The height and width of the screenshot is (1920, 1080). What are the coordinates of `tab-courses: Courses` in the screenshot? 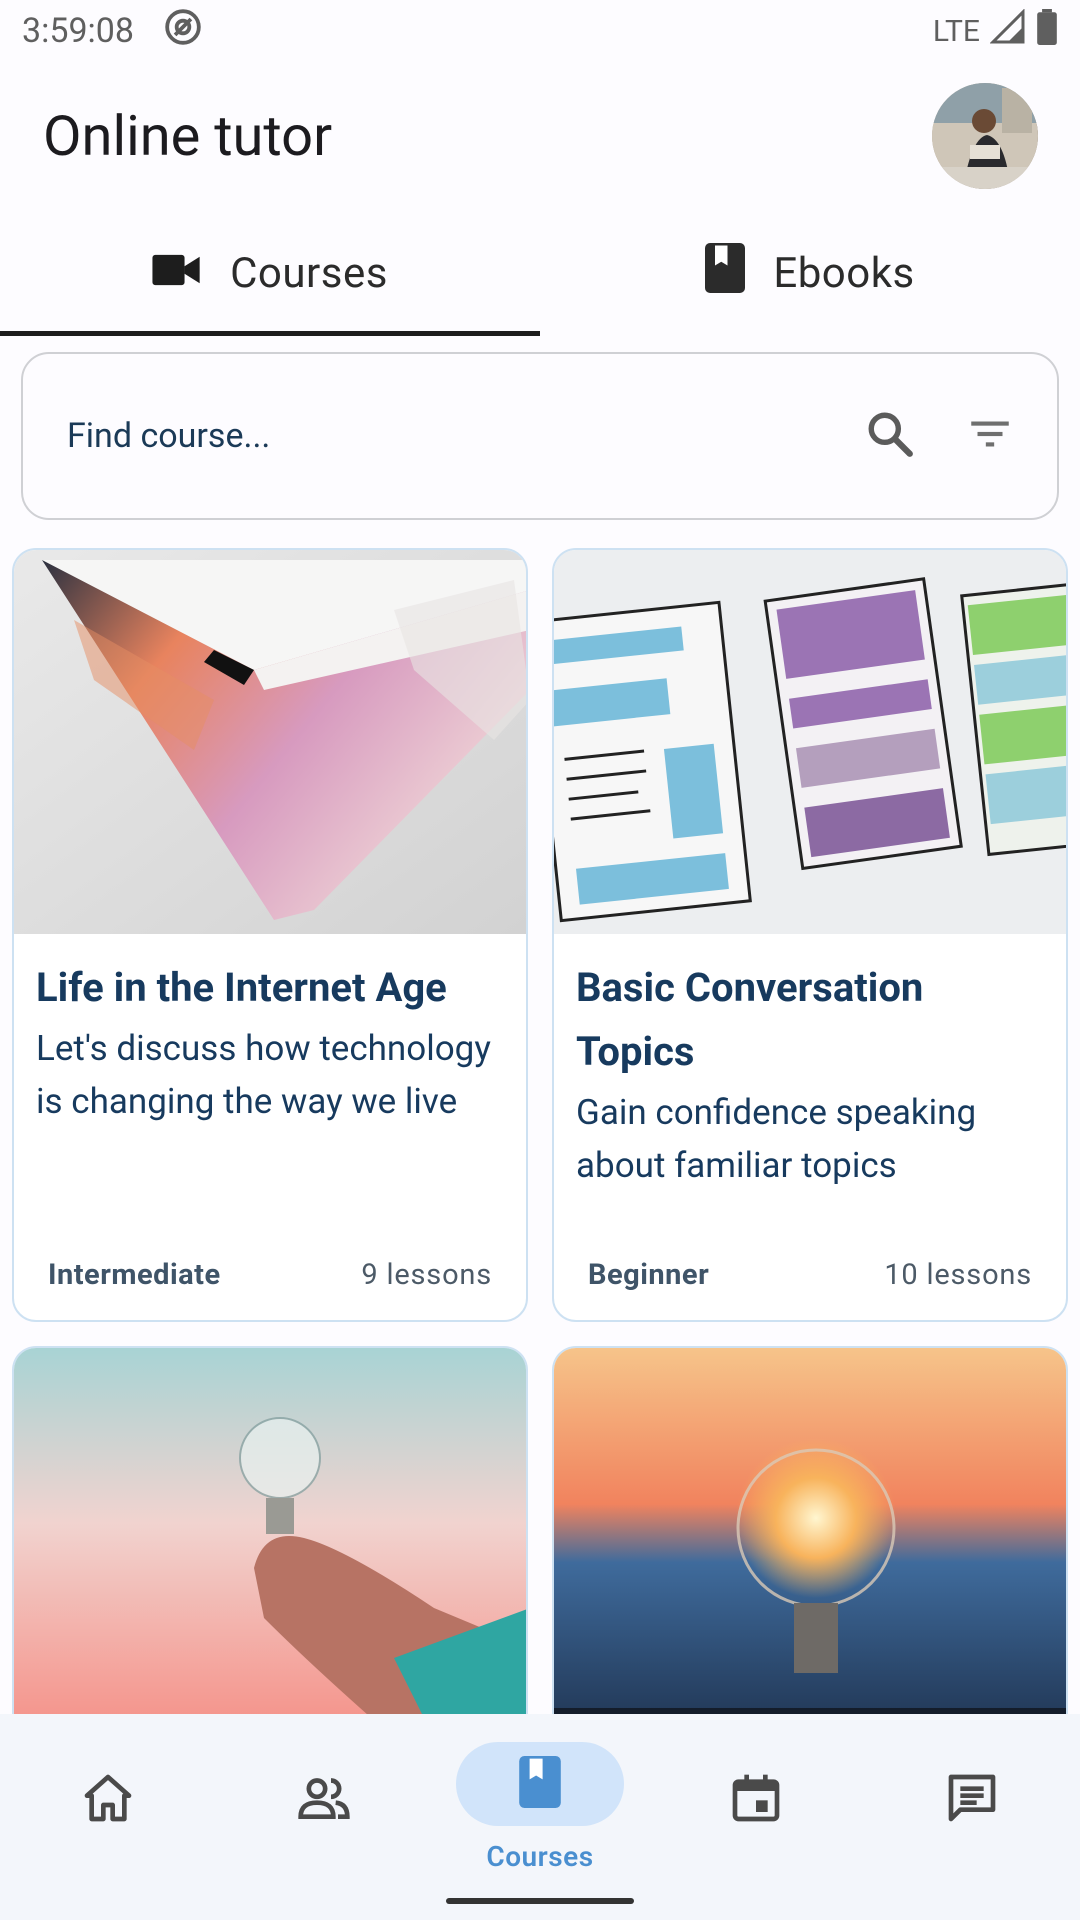 It's located at (270, 273).